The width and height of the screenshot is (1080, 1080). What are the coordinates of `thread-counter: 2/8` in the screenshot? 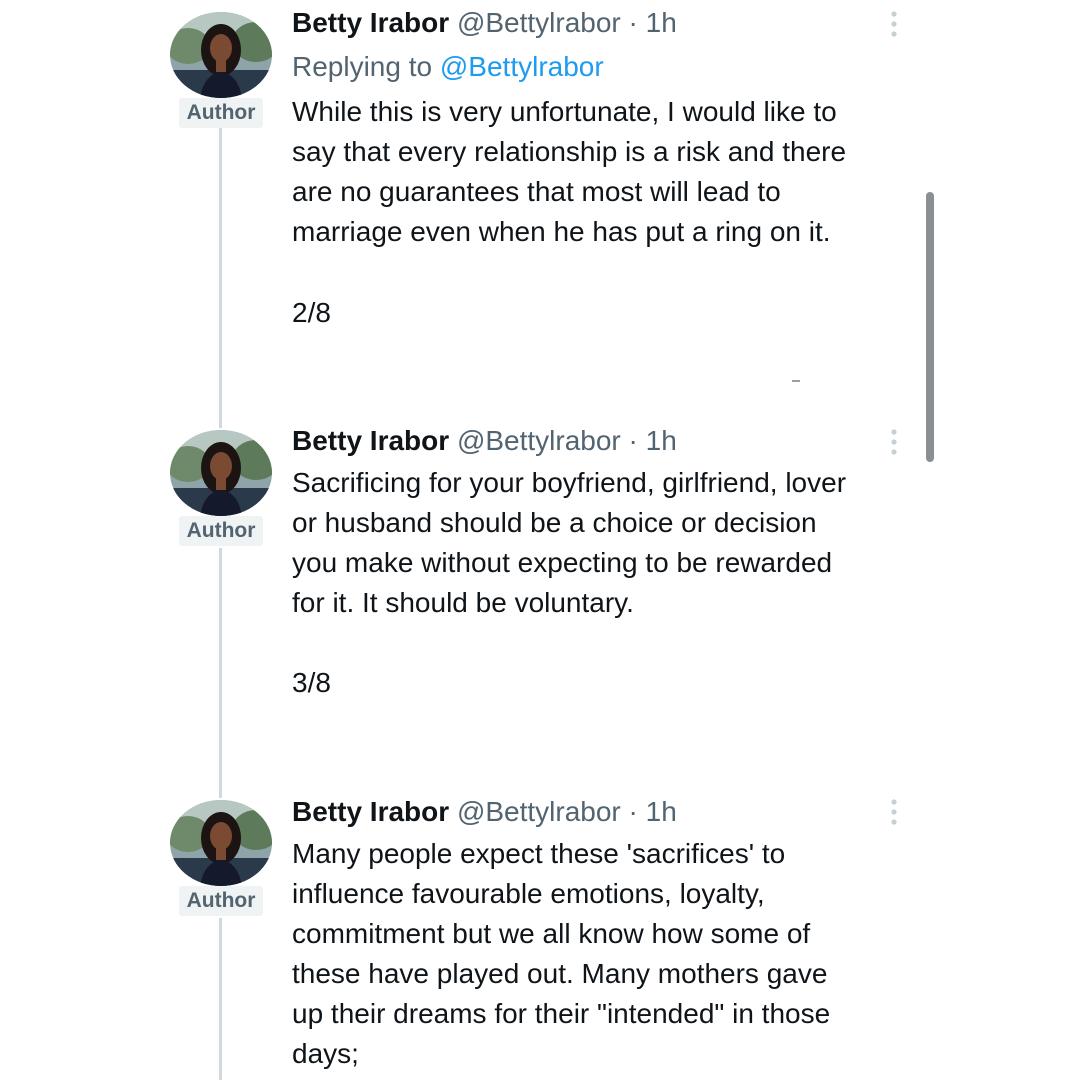 It's located at (311, 312).